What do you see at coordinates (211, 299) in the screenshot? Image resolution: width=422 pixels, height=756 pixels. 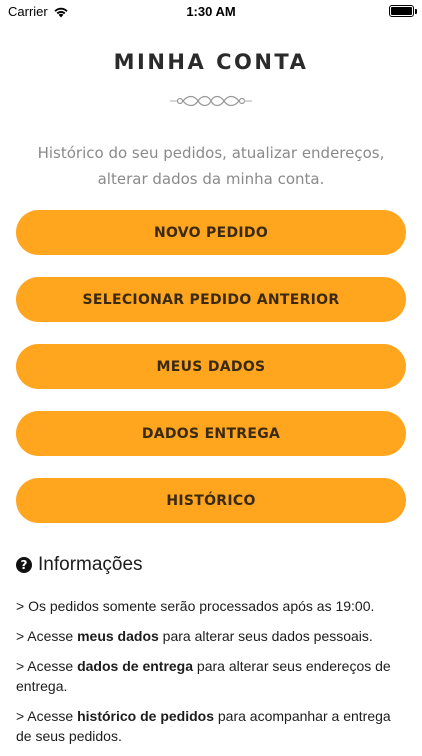 I see `select-previous-order-button: SELECIONAR PEDIDO ANTERIOR` at bounding box center [211, 299].